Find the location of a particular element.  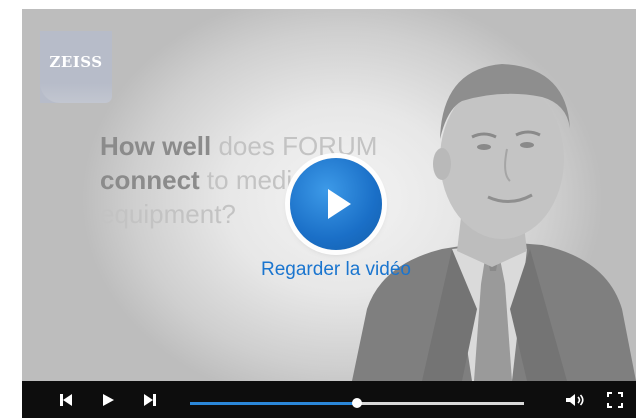

question-line2-strong: connect is located at coordinates (150, 180).